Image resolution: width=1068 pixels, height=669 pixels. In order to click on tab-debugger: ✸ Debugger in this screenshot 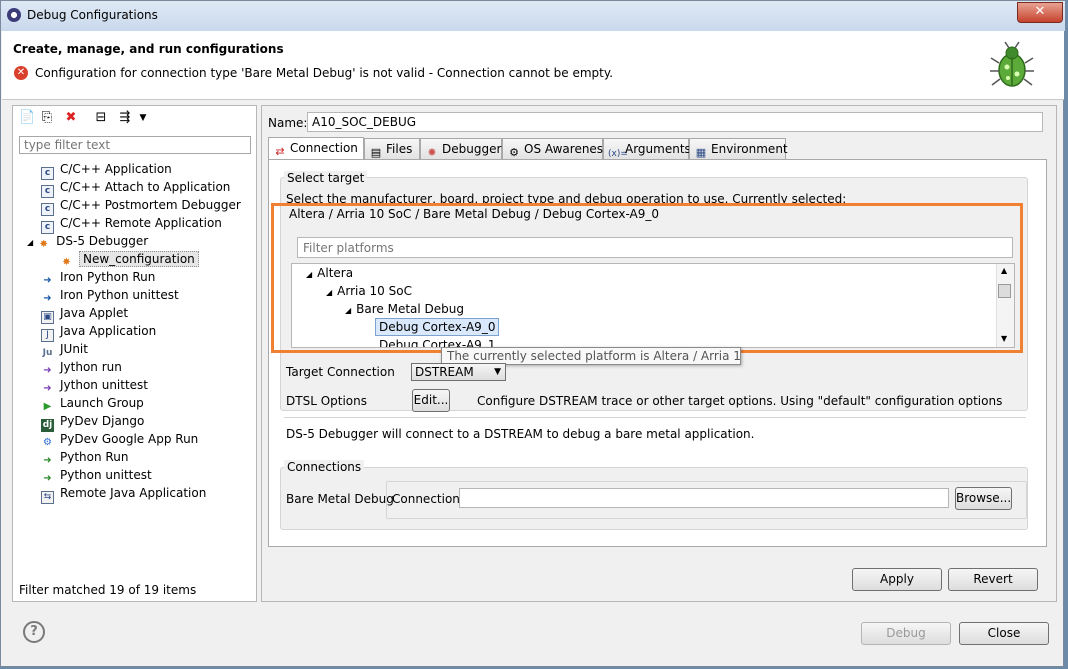, I will do `click(461, 148)`.